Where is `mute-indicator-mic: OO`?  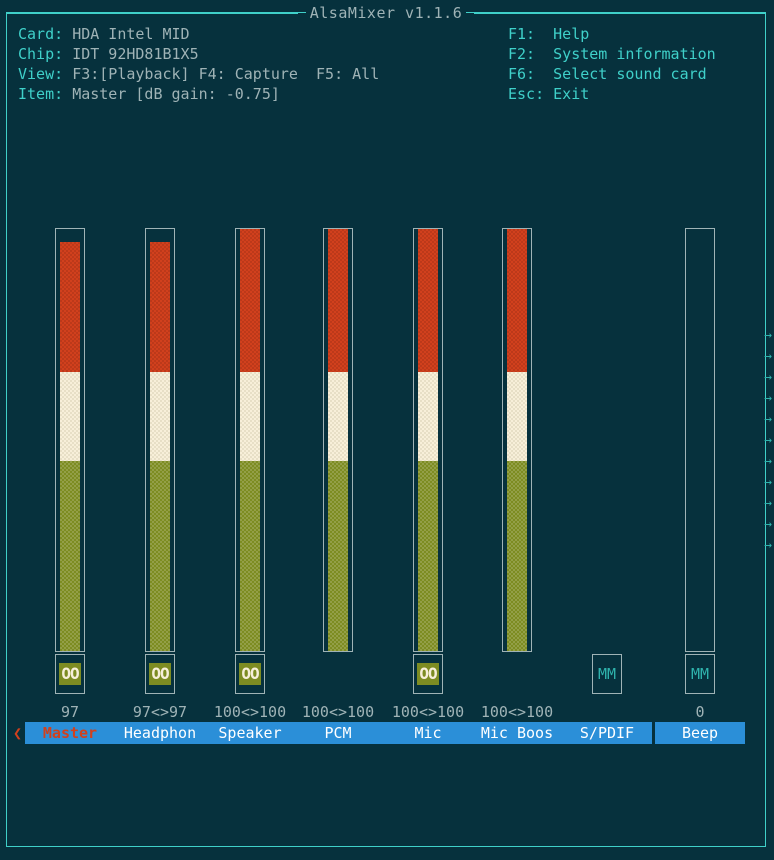 mute-indicator-mic: OO is located at coordinates (428, 674).